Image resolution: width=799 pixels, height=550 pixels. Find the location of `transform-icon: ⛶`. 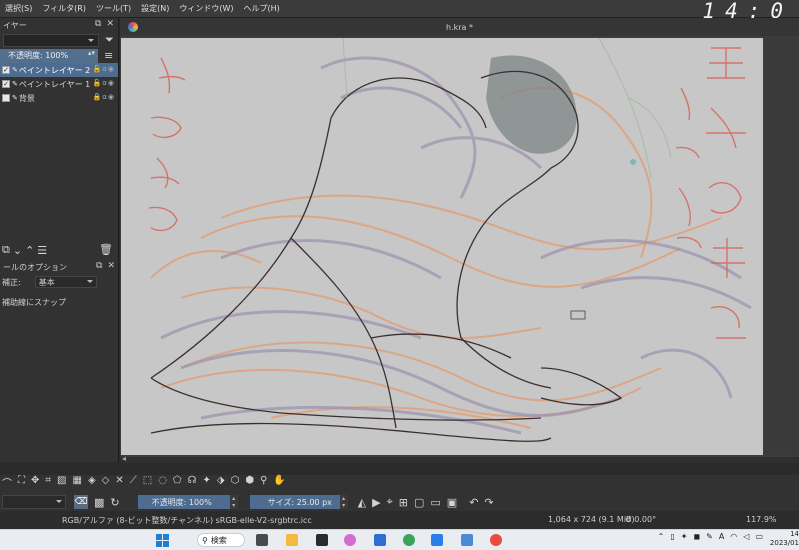

transform-icon: ⛶ is located at coordinates (21, 482).